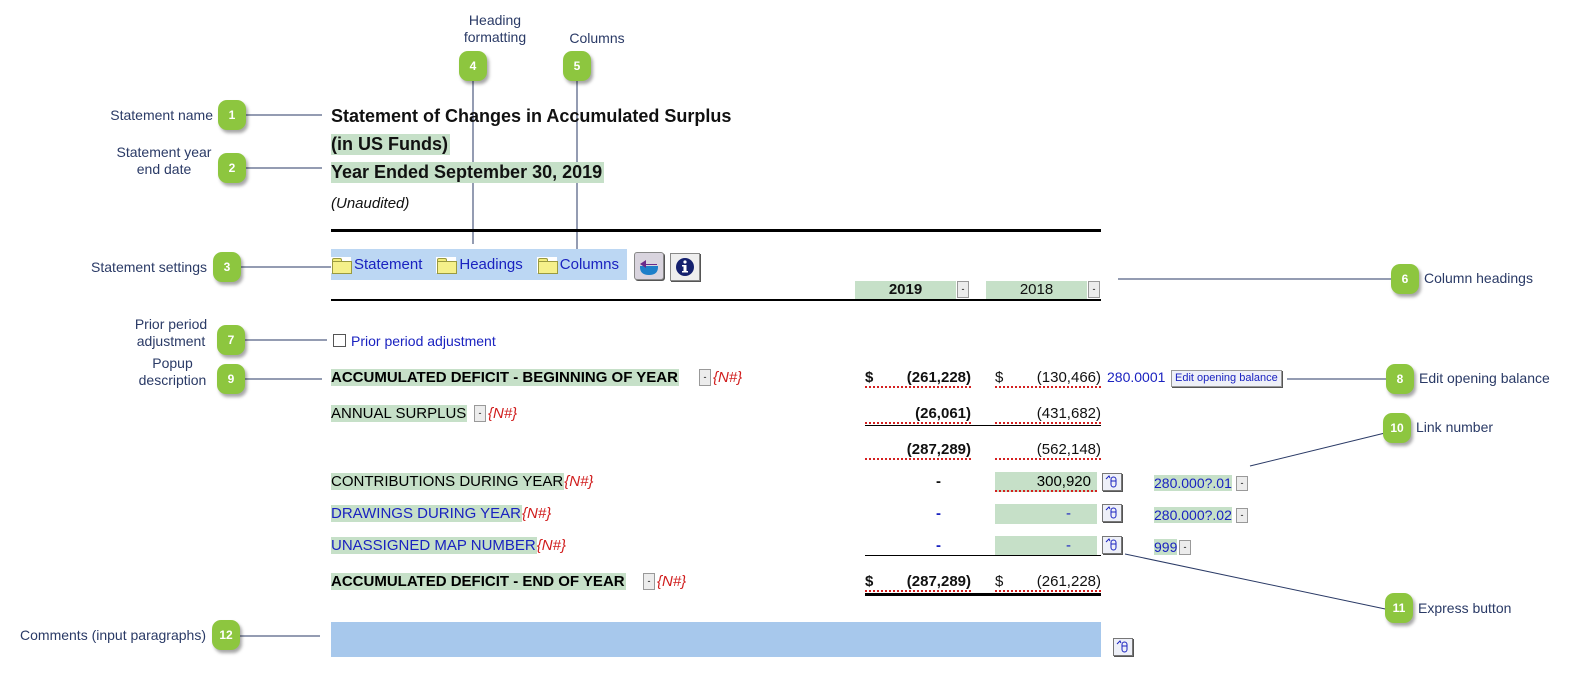  Describe the element at coordinates (113, 635) in the screenshot. I see `callout-label-comments: Comments (input paragraphs)` at that location.